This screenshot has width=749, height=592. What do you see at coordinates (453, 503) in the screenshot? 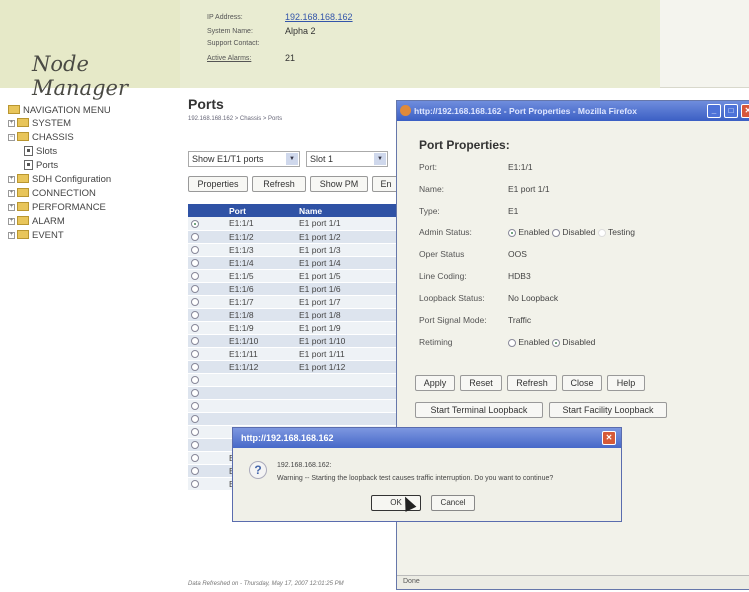
I see `cancel-button: Cancel` at bounding box center [453, 503].